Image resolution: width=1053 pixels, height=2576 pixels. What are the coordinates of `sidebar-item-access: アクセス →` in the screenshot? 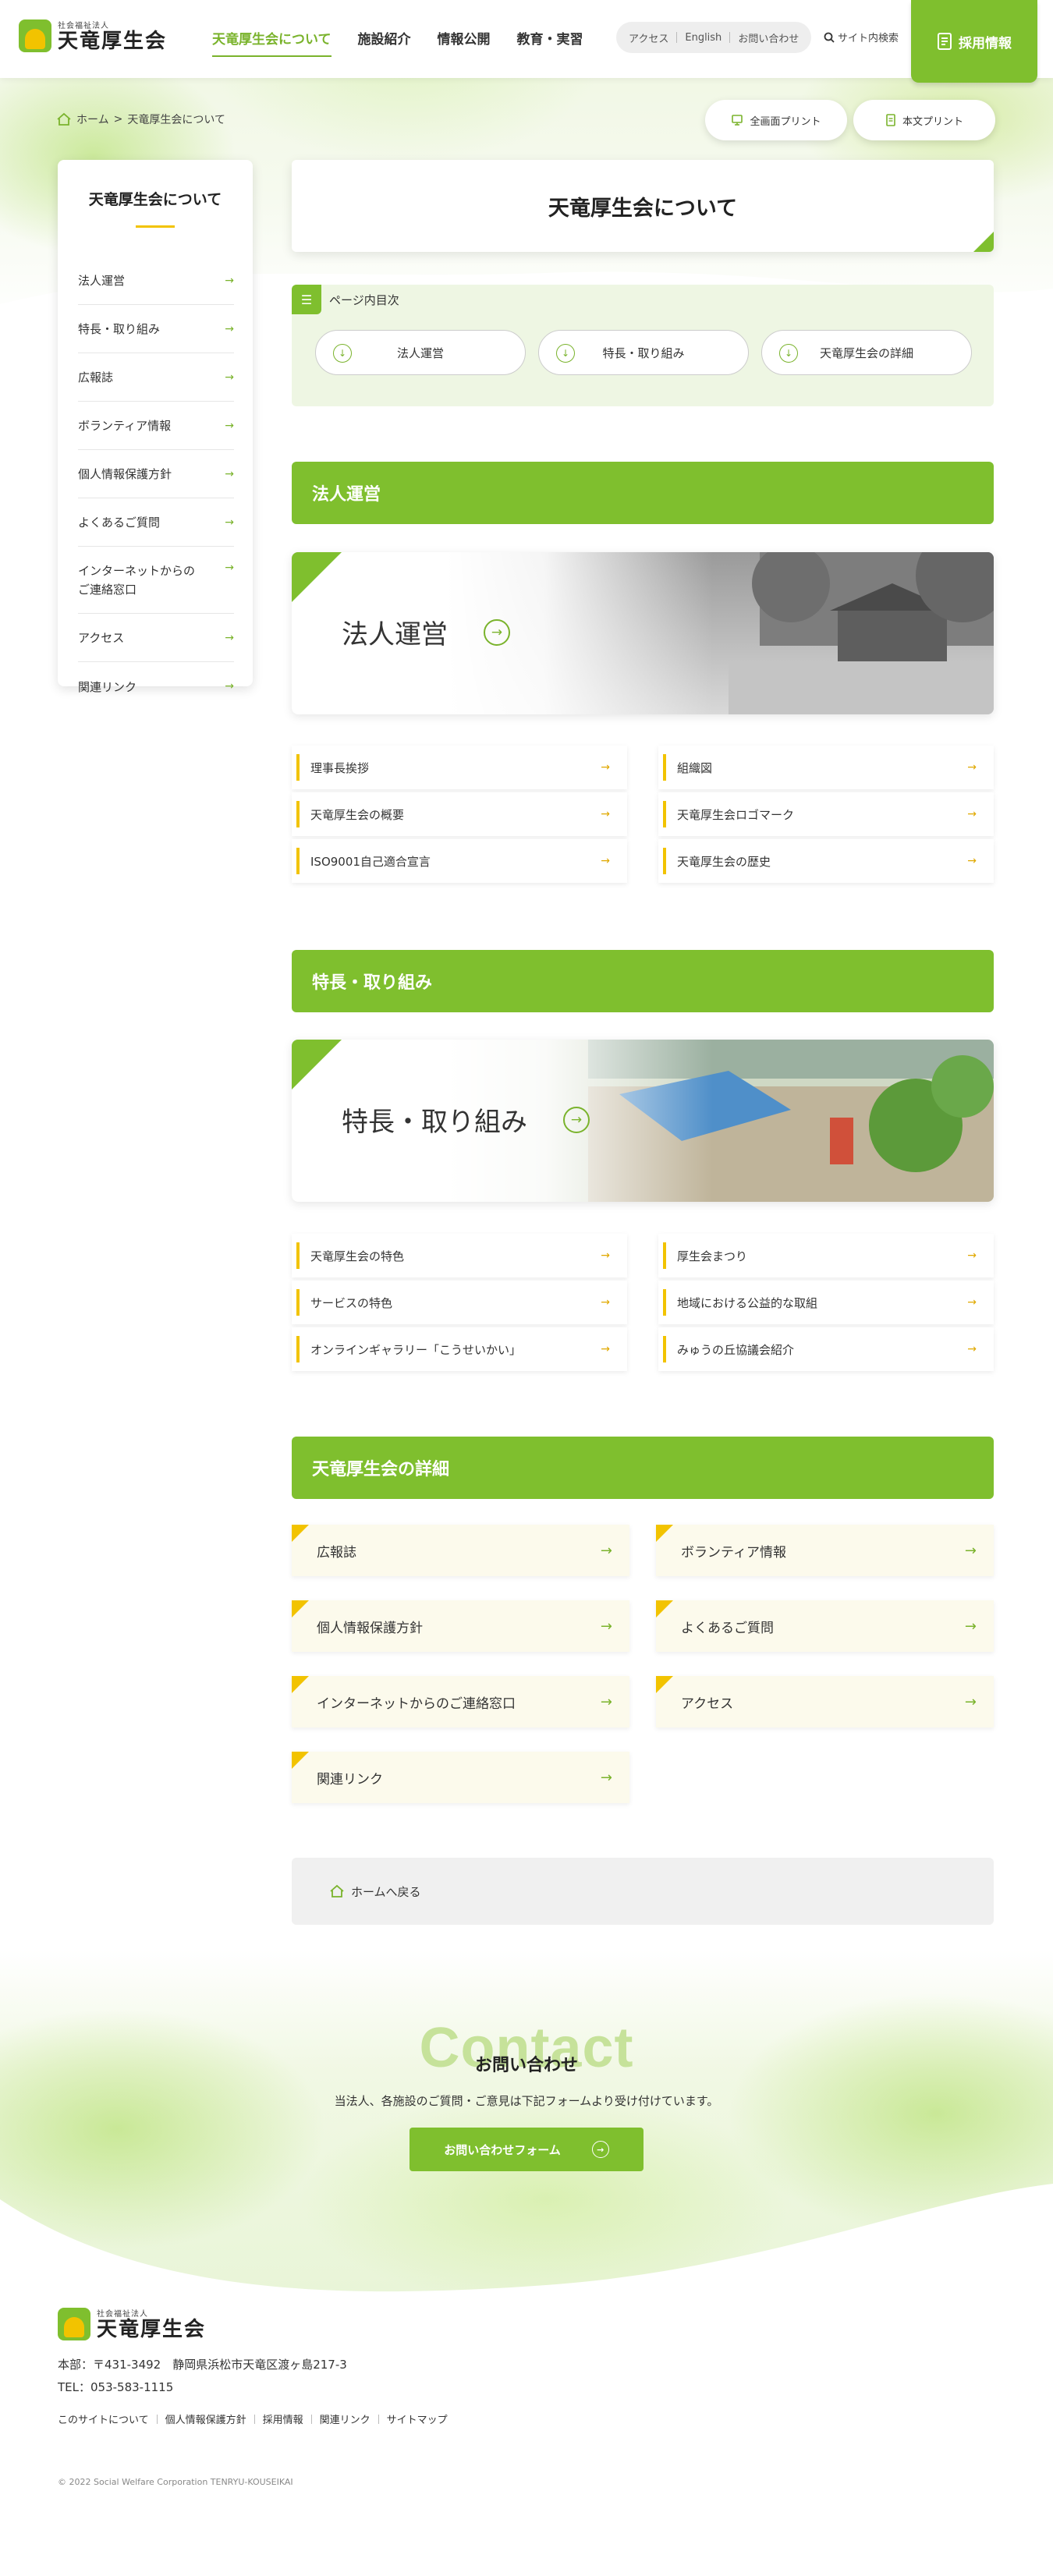 It's located at (156, 638).